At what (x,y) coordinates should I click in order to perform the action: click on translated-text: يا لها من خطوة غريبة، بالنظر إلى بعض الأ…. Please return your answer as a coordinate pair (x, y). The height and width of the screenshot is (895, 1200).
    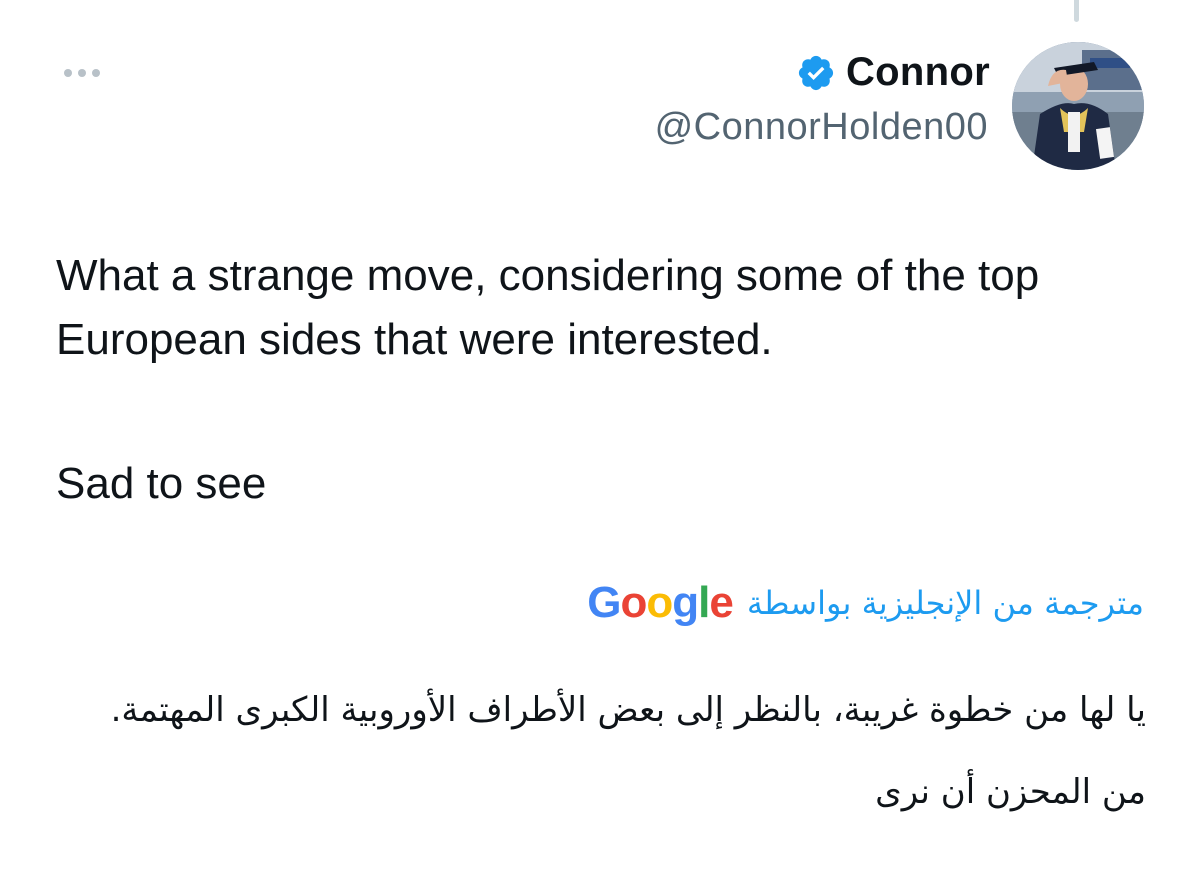
    Looking at the image, I should click on (606, 751).